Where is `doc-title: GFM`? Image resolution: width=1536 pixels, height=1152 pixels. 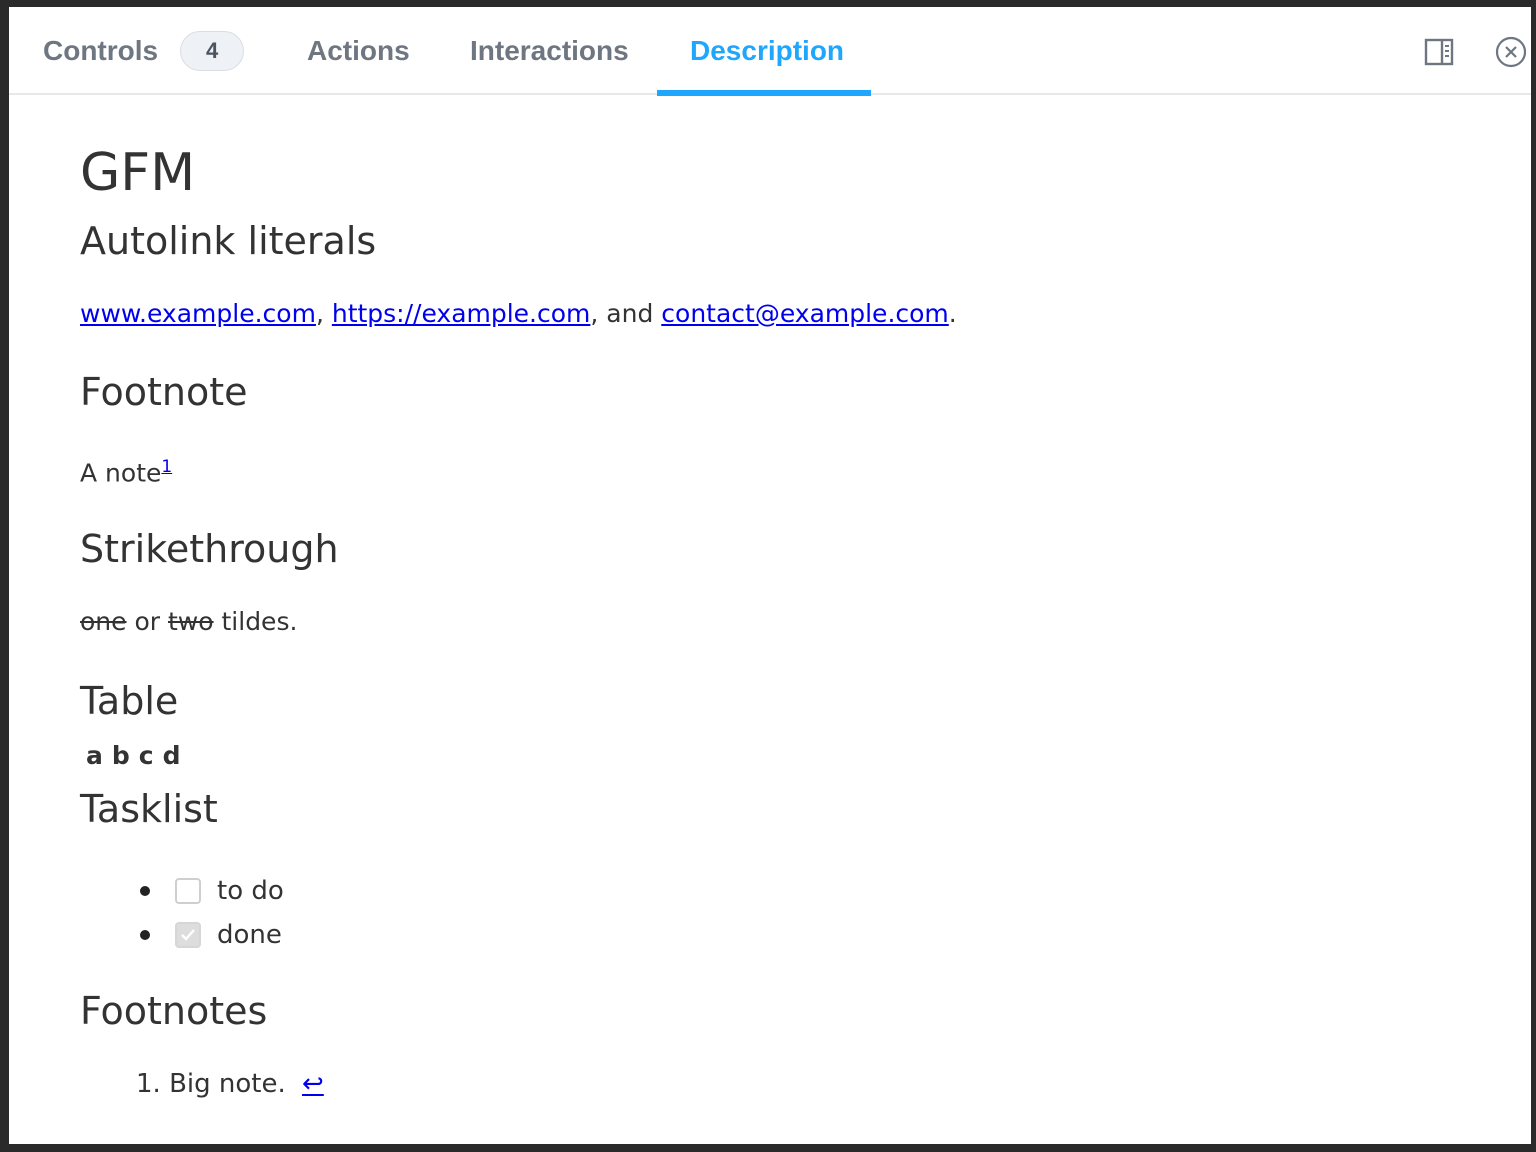
doc-title: GFM is located at coordinates (138, 173).